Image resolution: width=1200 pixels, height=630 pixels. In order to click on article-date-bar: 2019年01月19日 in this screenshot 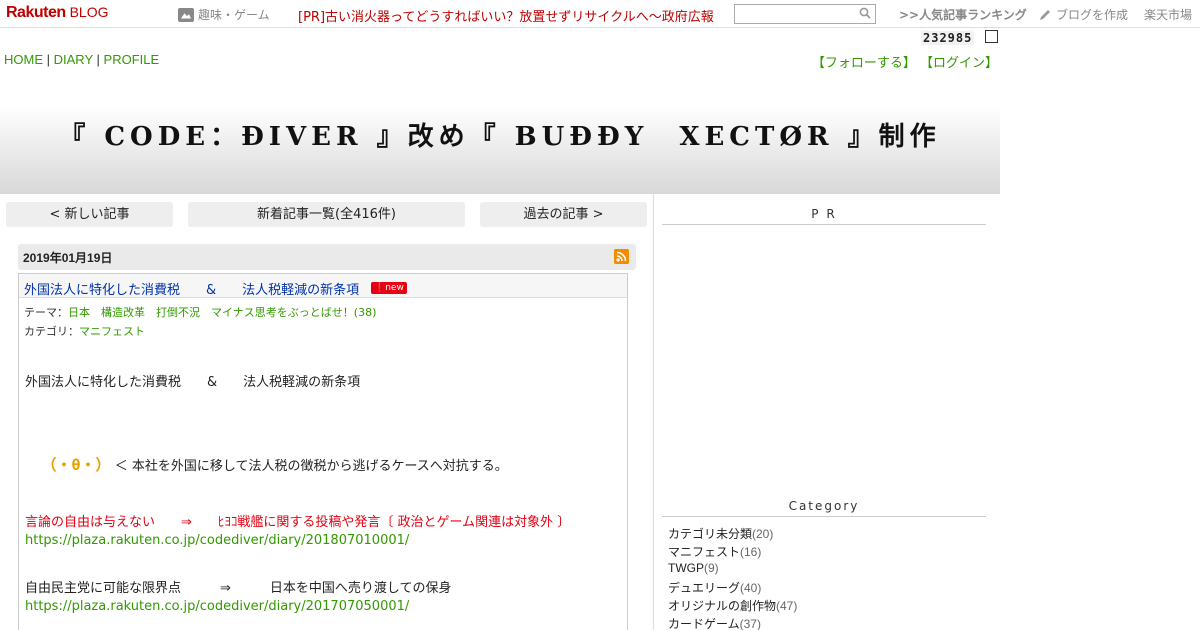, I will do `click(327, 257)`.